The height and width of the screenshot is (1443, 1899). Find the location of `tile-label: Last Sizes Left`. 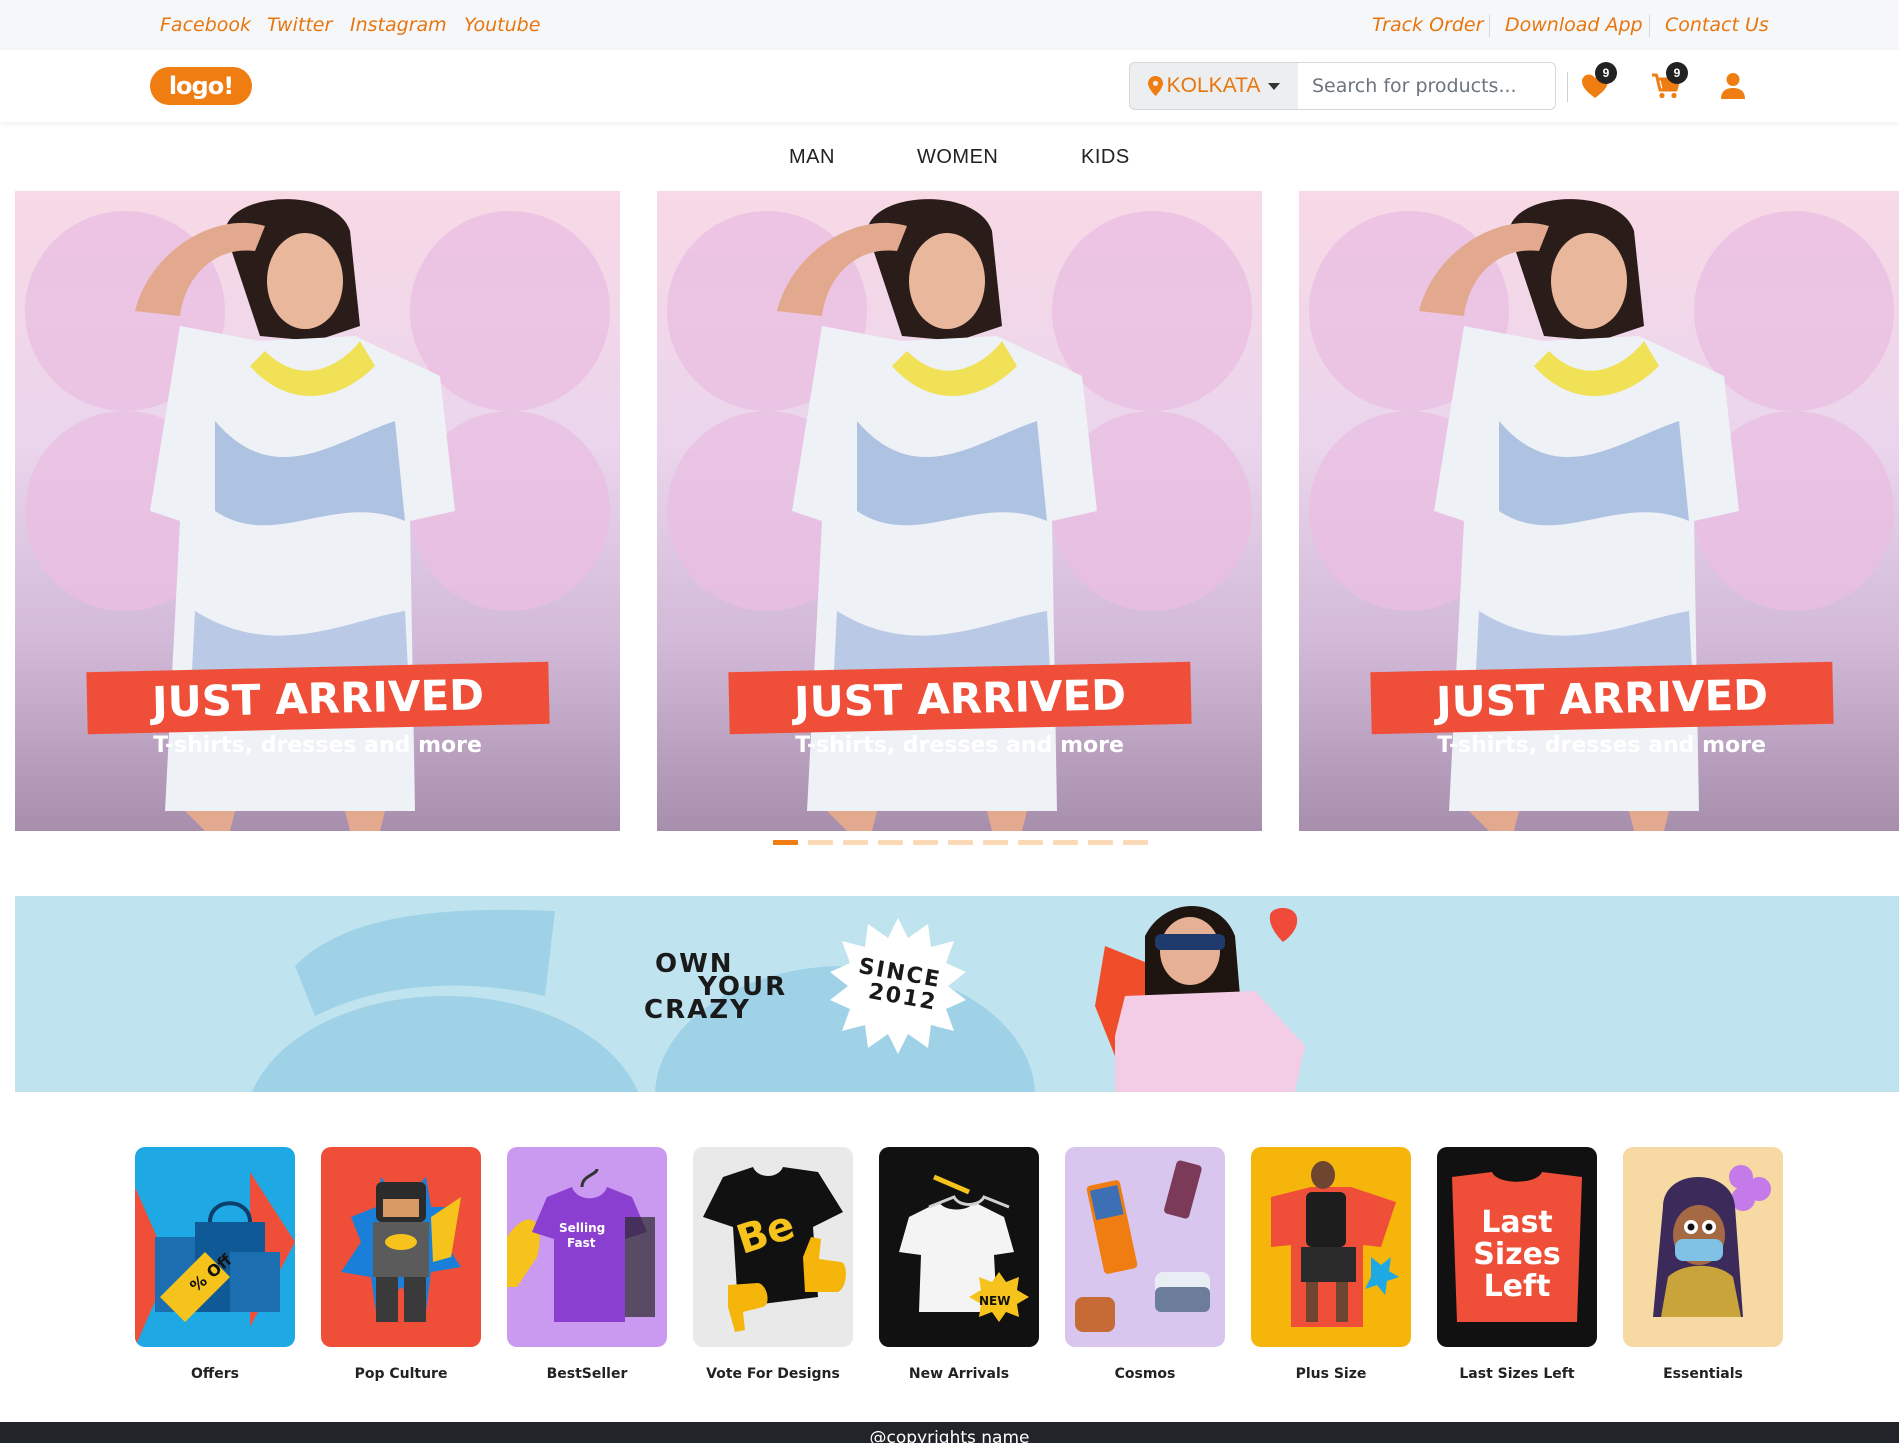

tile-label: Last Sizes Left is located at coordinates (1517, 1374).